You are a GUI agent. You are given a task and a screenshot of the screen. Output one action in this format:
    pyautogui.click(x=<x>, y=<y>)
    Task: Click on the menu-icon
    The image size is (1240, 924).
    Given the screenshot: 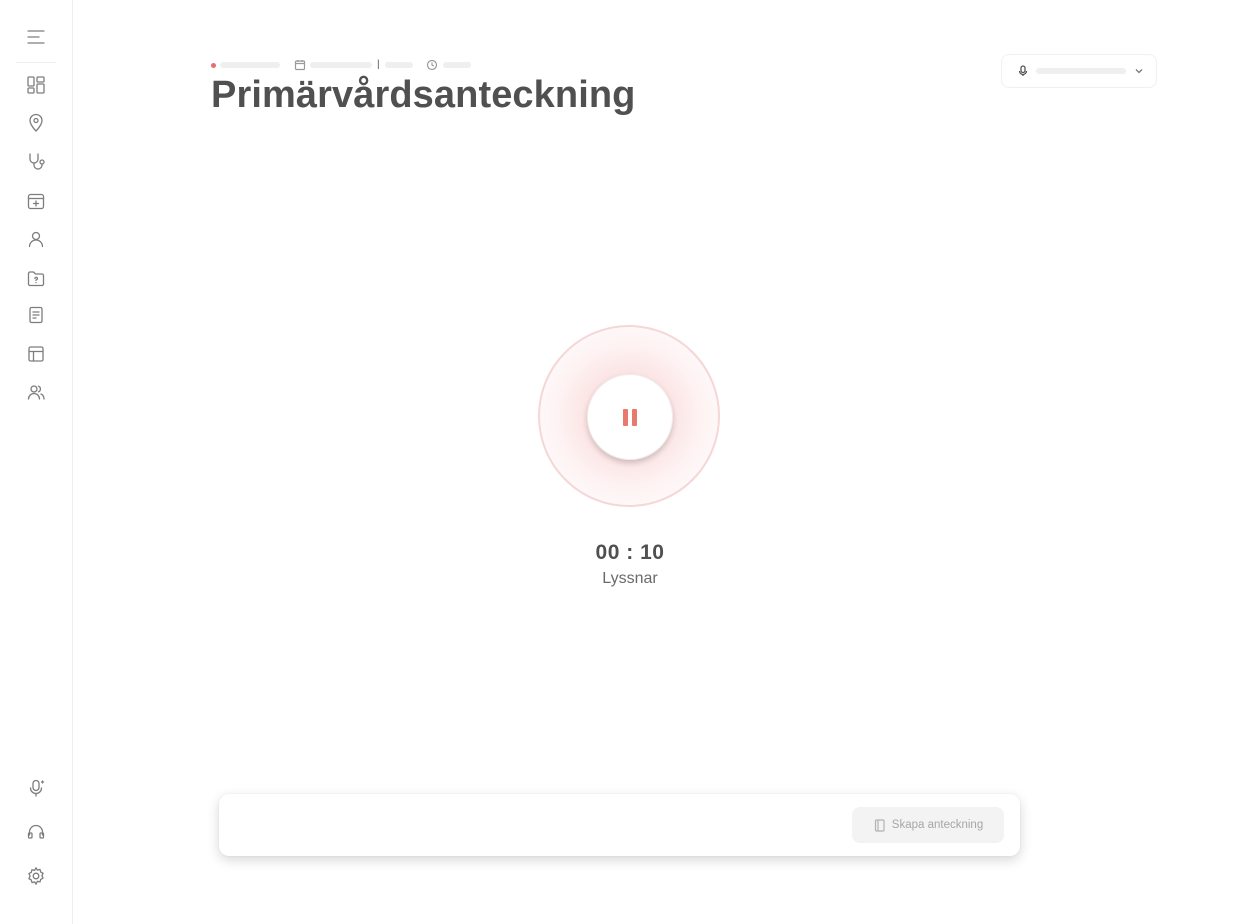 What is the action you would take?
    pyautogui.click(x=36, y=37)
    